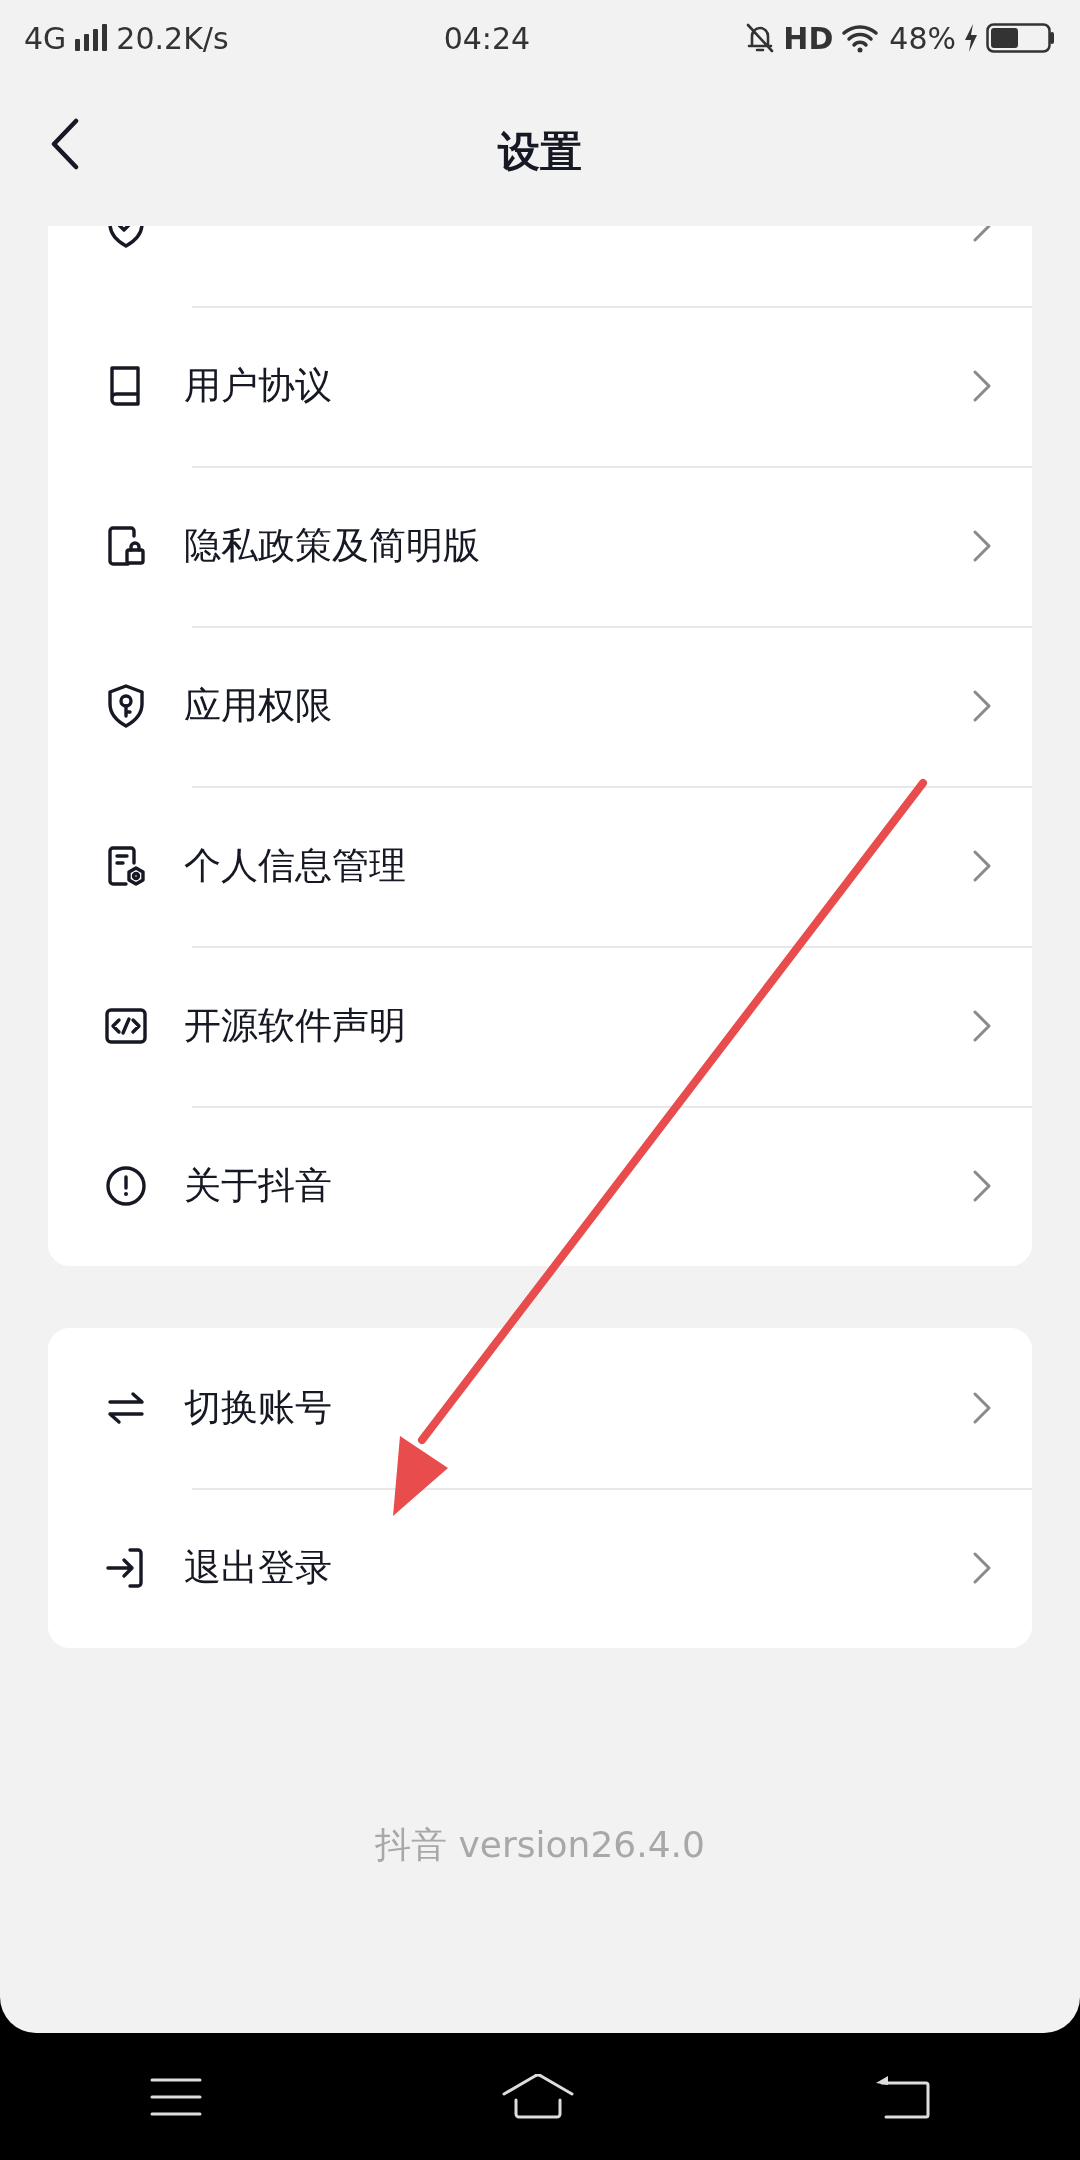  What do you see at coordinates (540, 1845) in the screenshot?
I see `version-text: 抖音 version26.4.0` at bounding box center [540, 1845].